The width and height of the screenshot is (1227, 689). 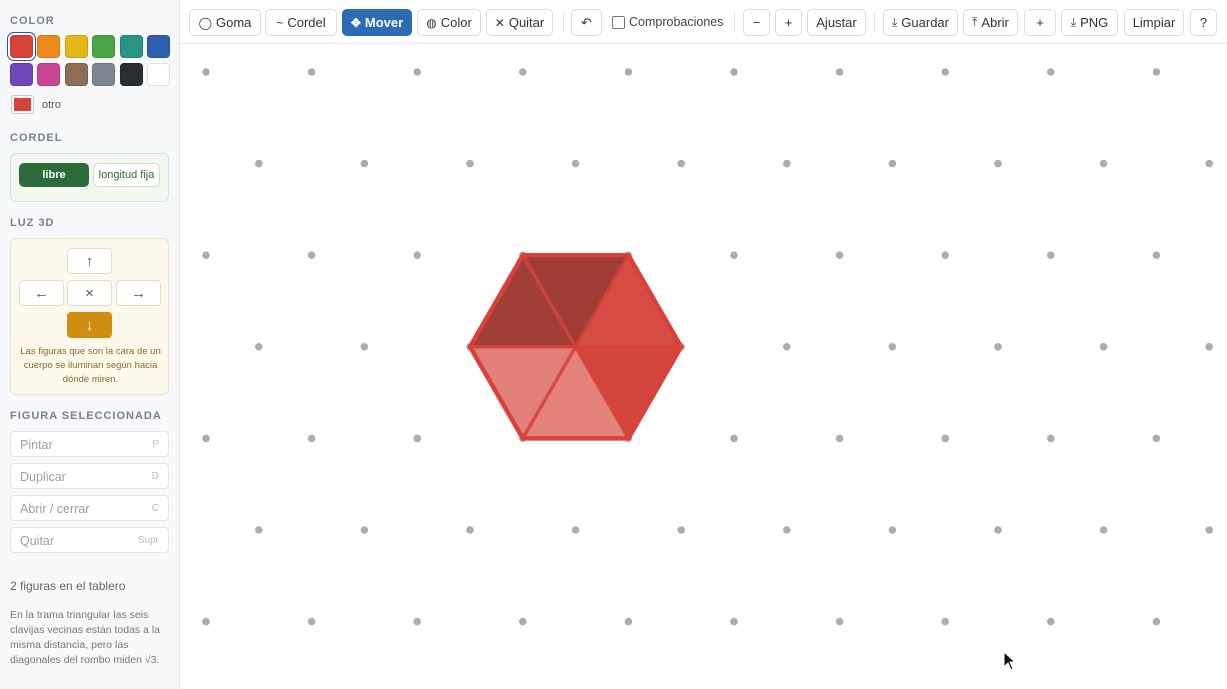 What do you see at coordinates (990, 22) in the screenshot?
I see `open-button: ⤒ Abrir` at bounding box center [990, 22].